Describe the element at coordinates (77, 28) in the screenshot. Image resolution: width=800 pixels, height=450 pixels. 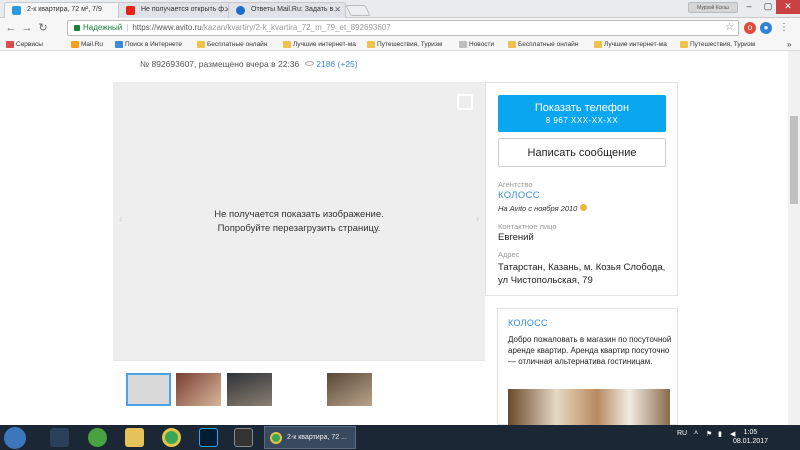
I see `lock-icon` at that location.